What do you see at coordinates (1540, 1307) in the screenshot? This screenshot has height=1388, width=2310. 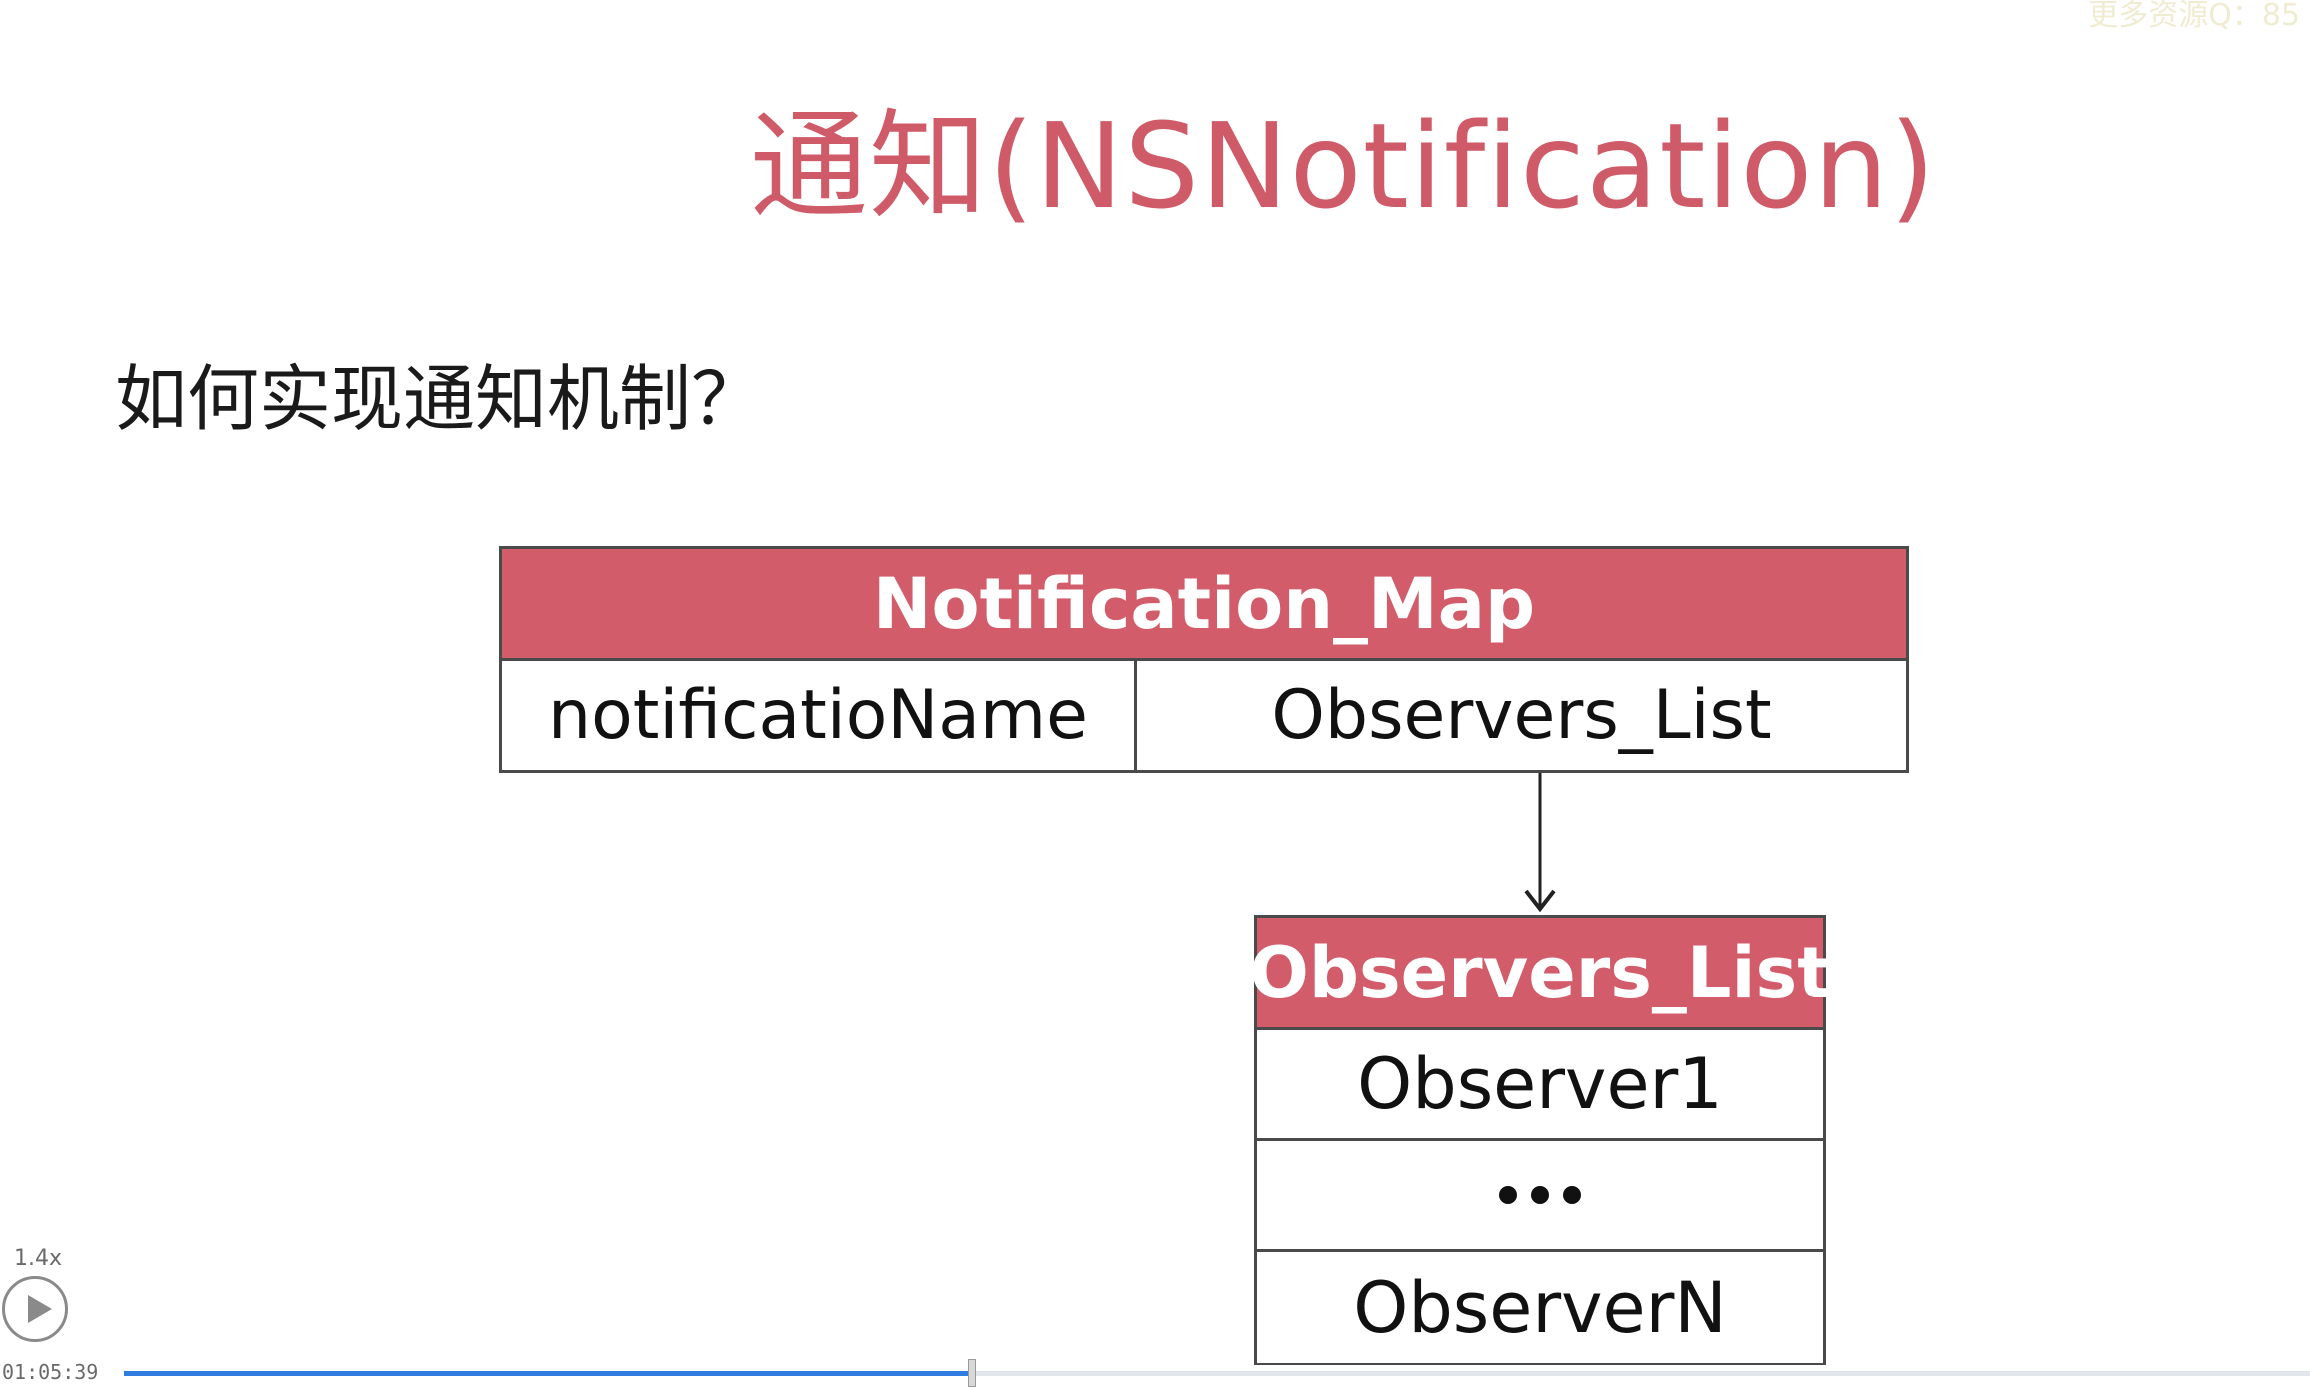 I see `observer-row-last: ObserverN` at bounding box center [1540, 1307].